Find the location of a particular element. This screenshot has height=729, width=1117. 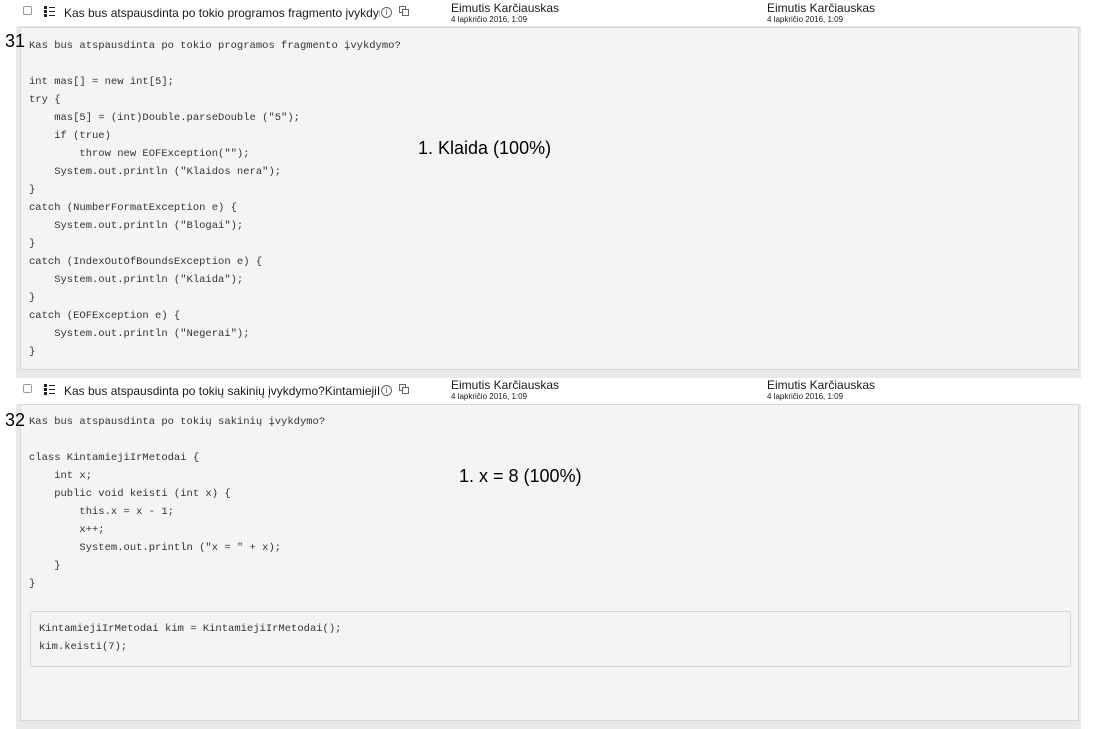

question-number: 32 is located at coordinates (15, 420).